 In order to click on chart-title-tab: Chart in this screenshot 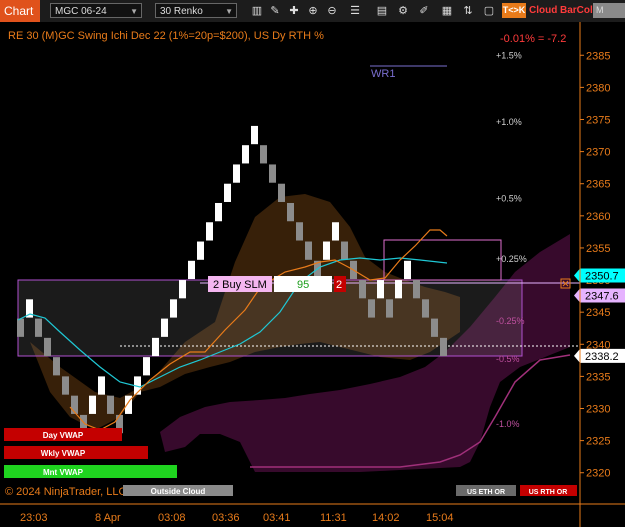, I will do `click(20, 11)`.